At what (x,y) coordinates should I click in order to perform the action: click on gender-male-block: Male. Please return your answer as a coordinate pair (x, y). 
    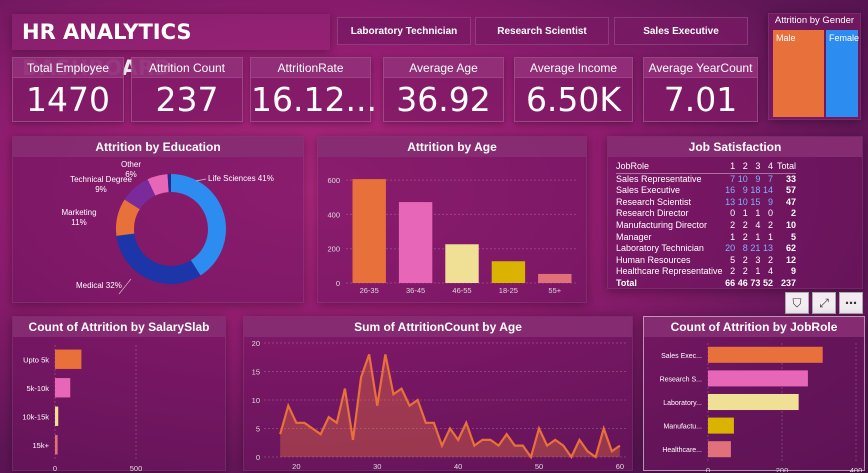
    Looking at the image, I should click on (798, 73).